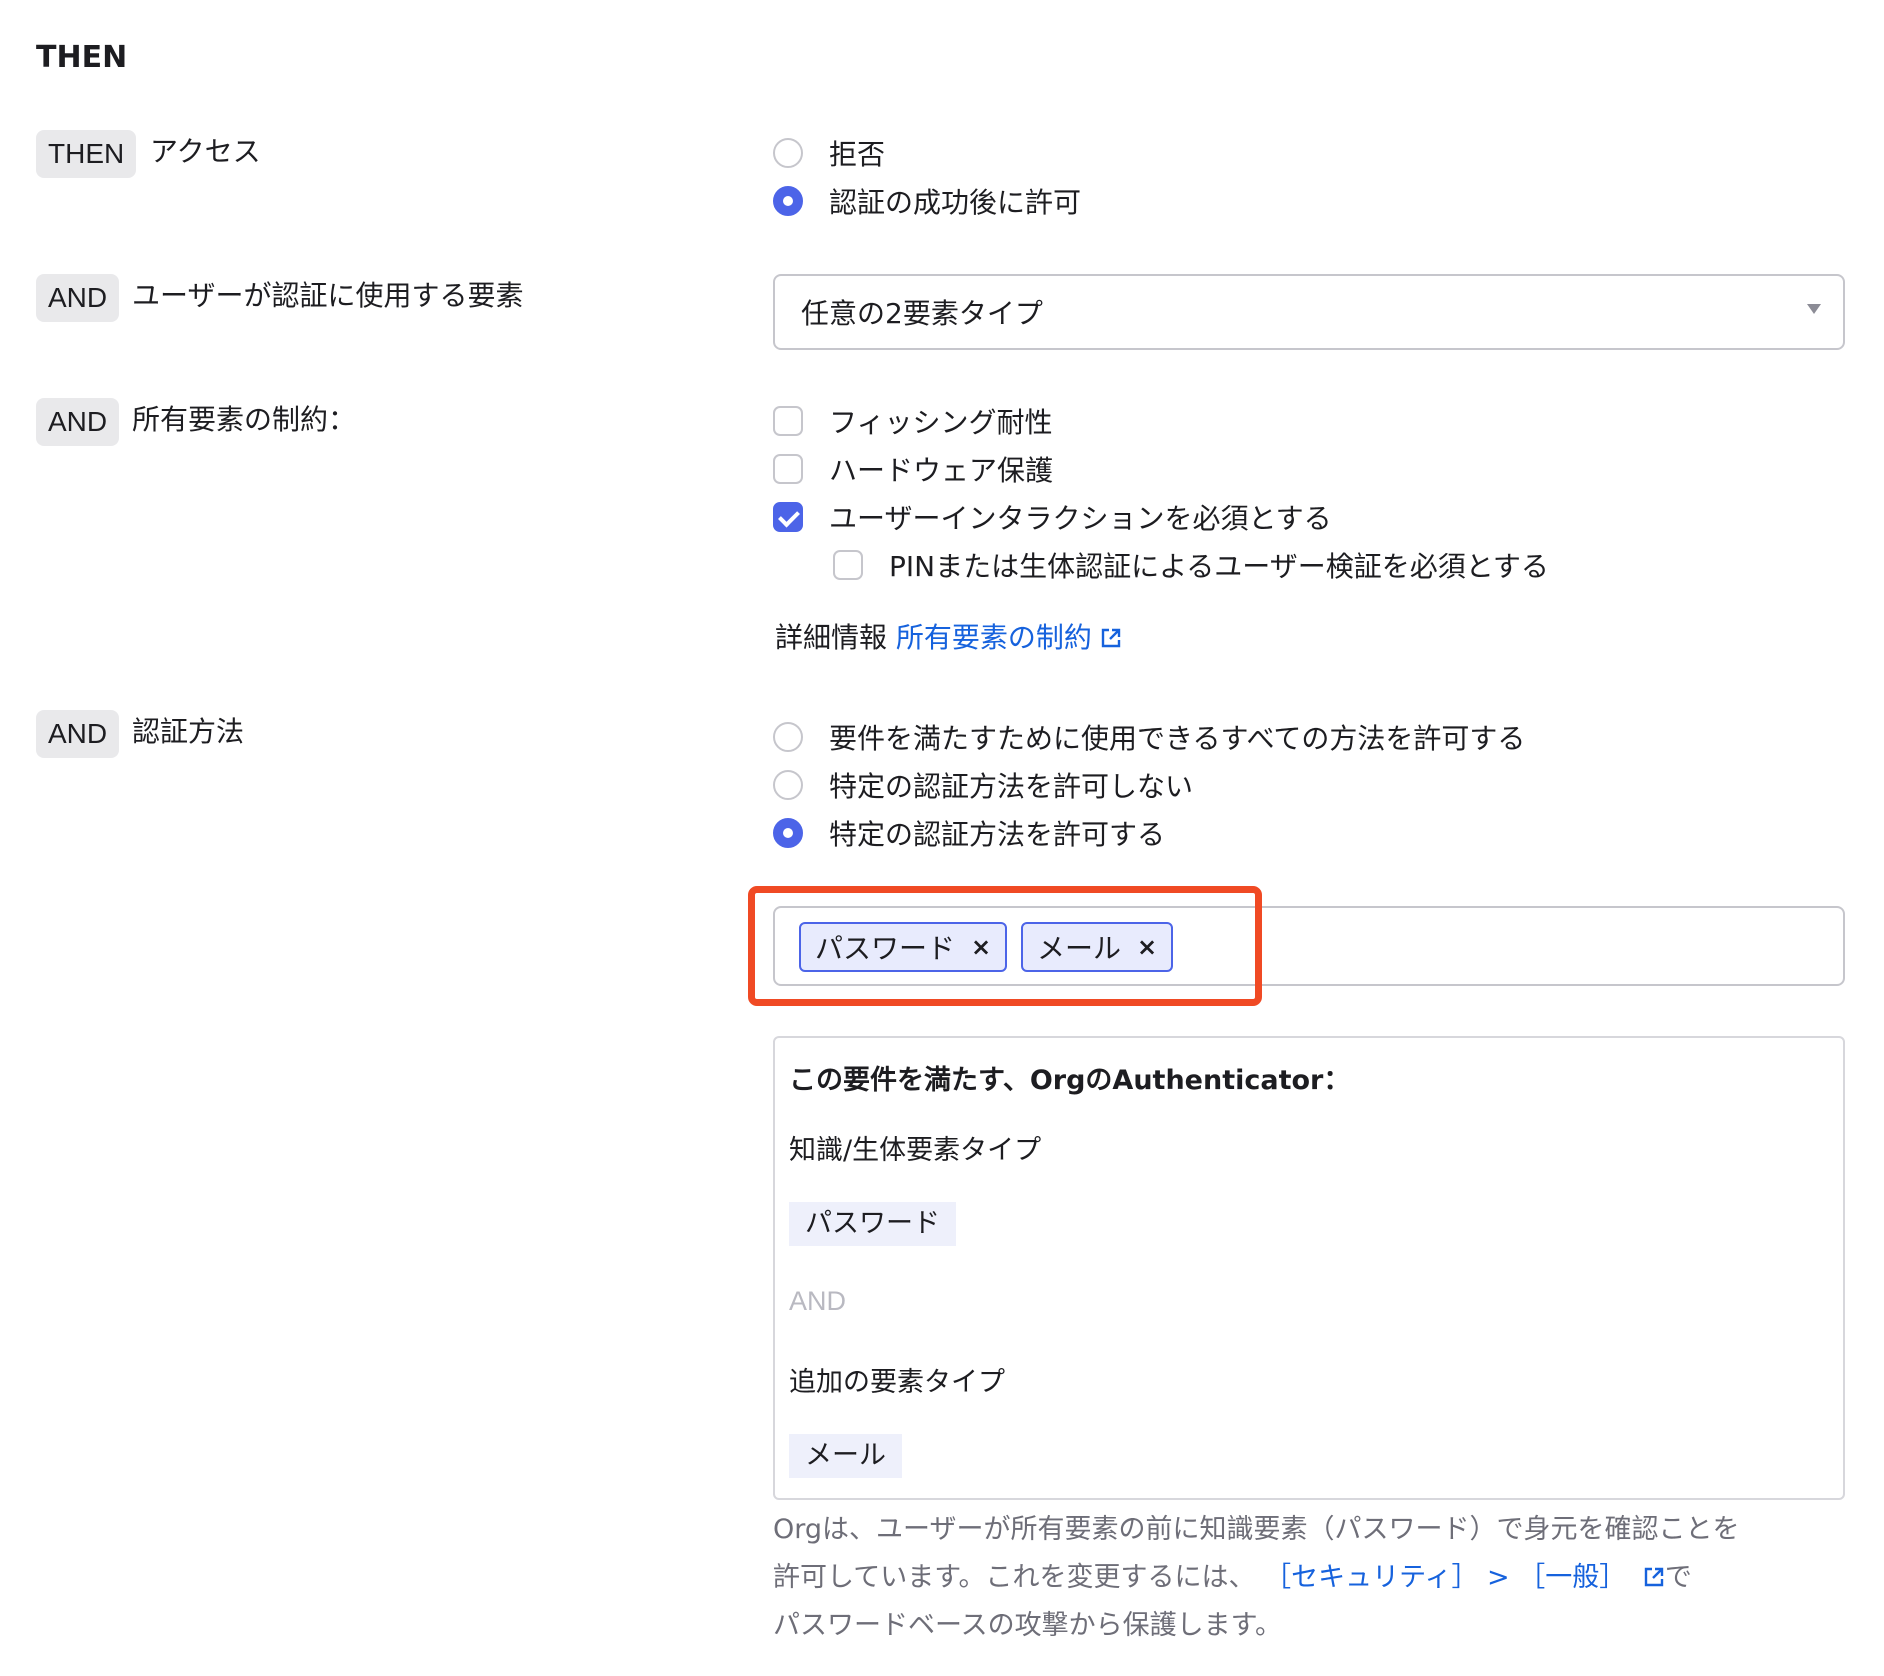 The image size is (1884, 1676). What do you see at coordinates (788, 737) in the screenshot?
I see `radio-allow-any-method-indicator` at bounding box center [788, 737].